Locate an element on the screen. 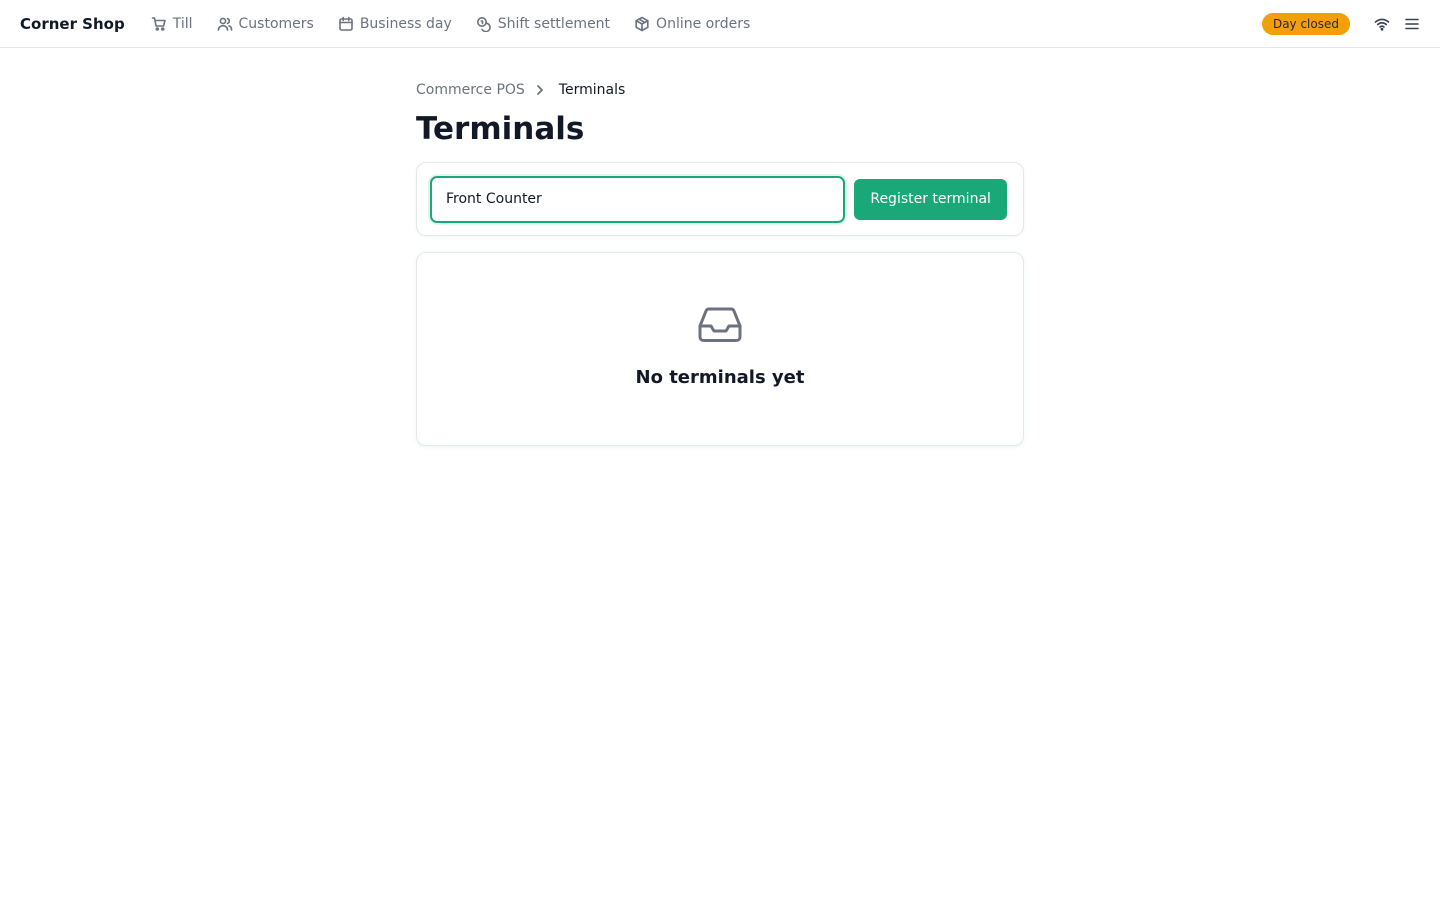 The image size is (1440, 900). nav-item-business-day: Business day is located at coordinates (395, 24).